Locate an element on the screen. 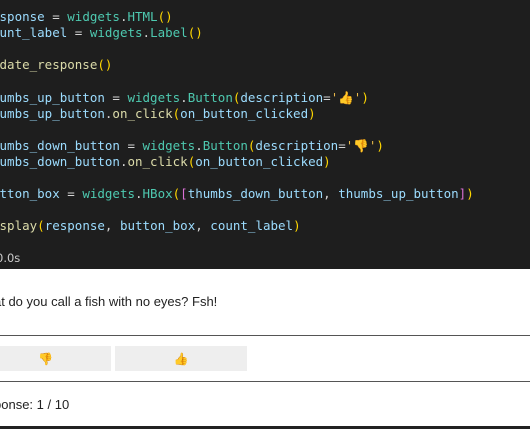 The image size is (530, 442). button-box: 👎 👍 is located at coordinates (125, 358).